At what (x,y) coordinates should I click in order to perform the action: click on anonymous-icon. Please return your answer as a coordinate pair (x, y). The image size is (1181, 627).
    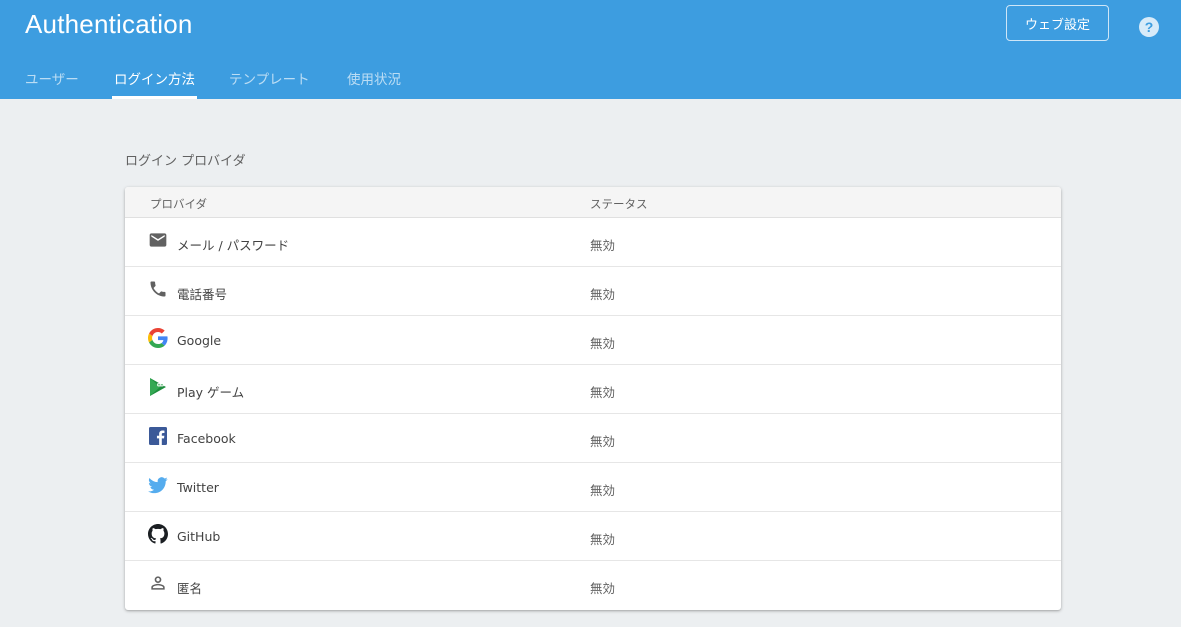
    Looking at the image, I should click on (158, 583).